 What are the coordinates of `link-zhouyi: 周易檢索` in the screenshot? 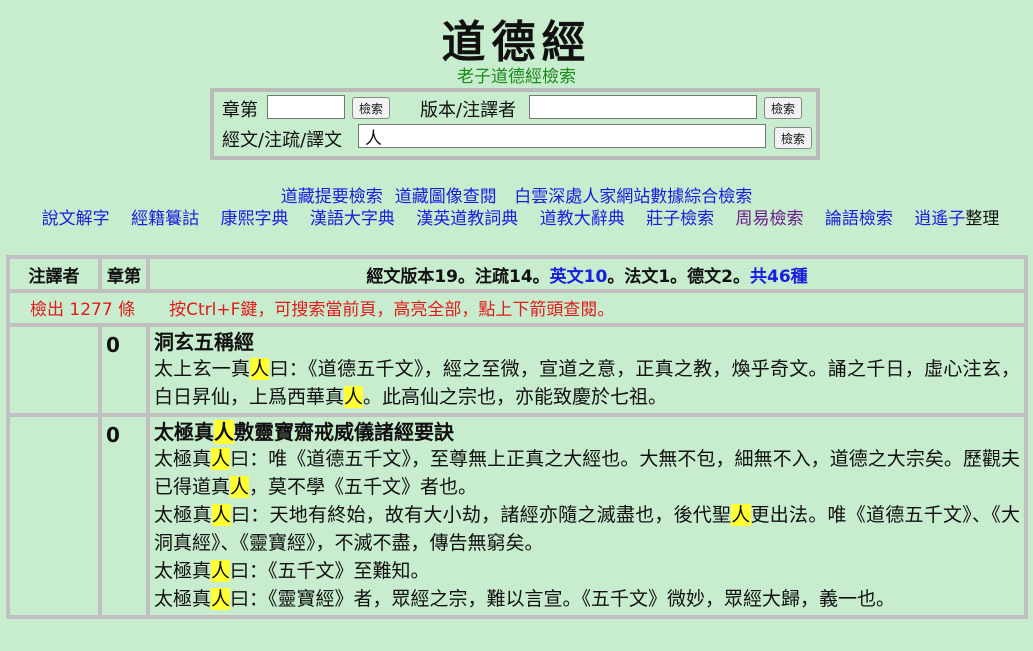 It's located at (770, 219).